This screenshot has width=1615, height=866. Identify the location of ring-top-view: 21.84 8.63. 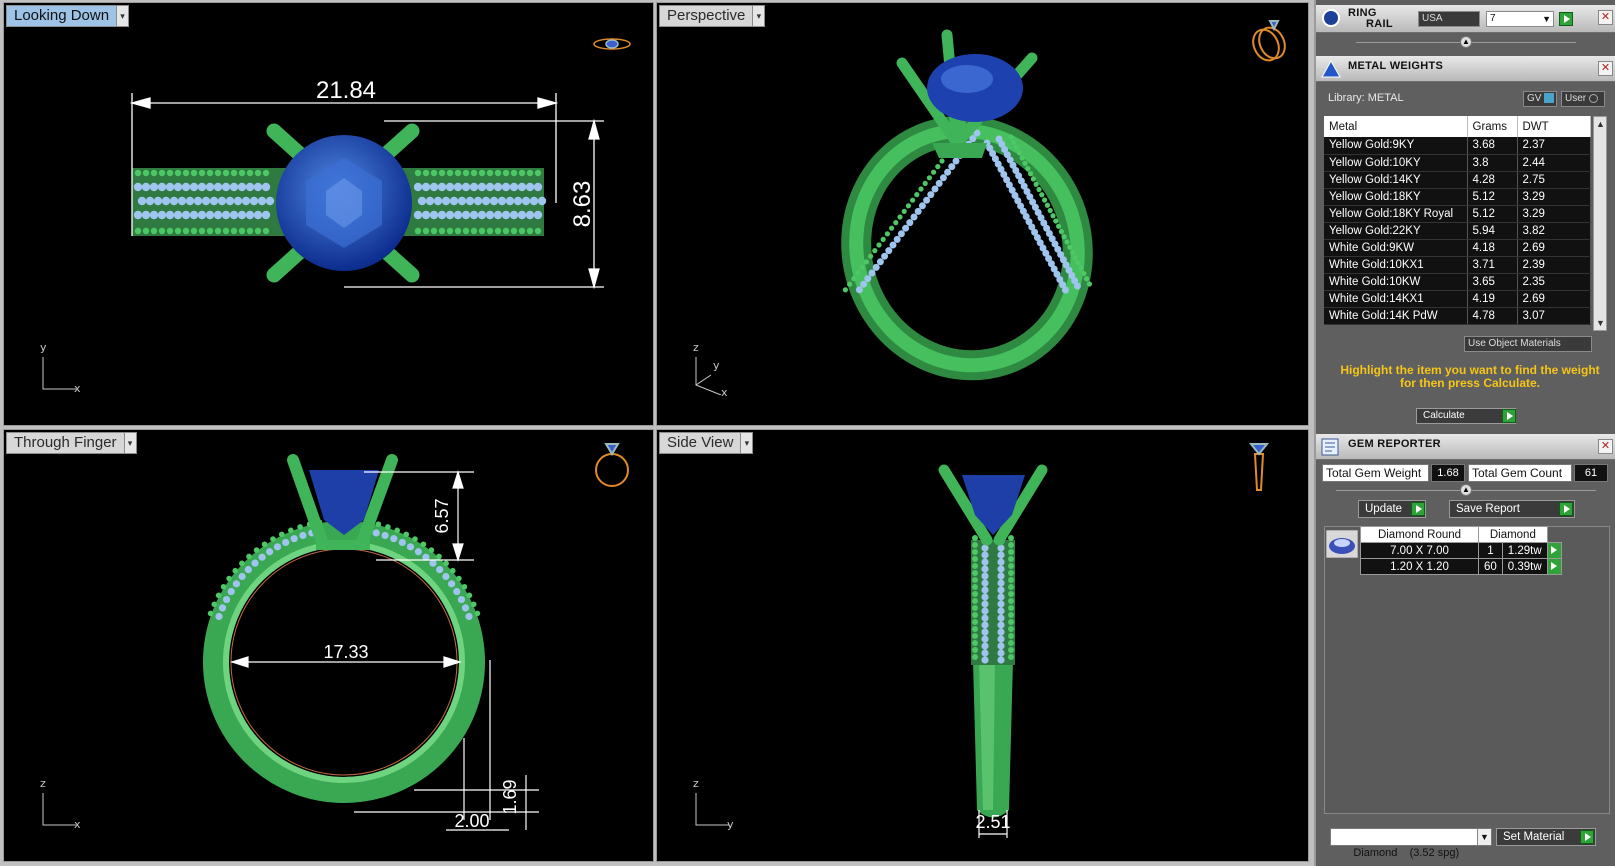
(380, 164).